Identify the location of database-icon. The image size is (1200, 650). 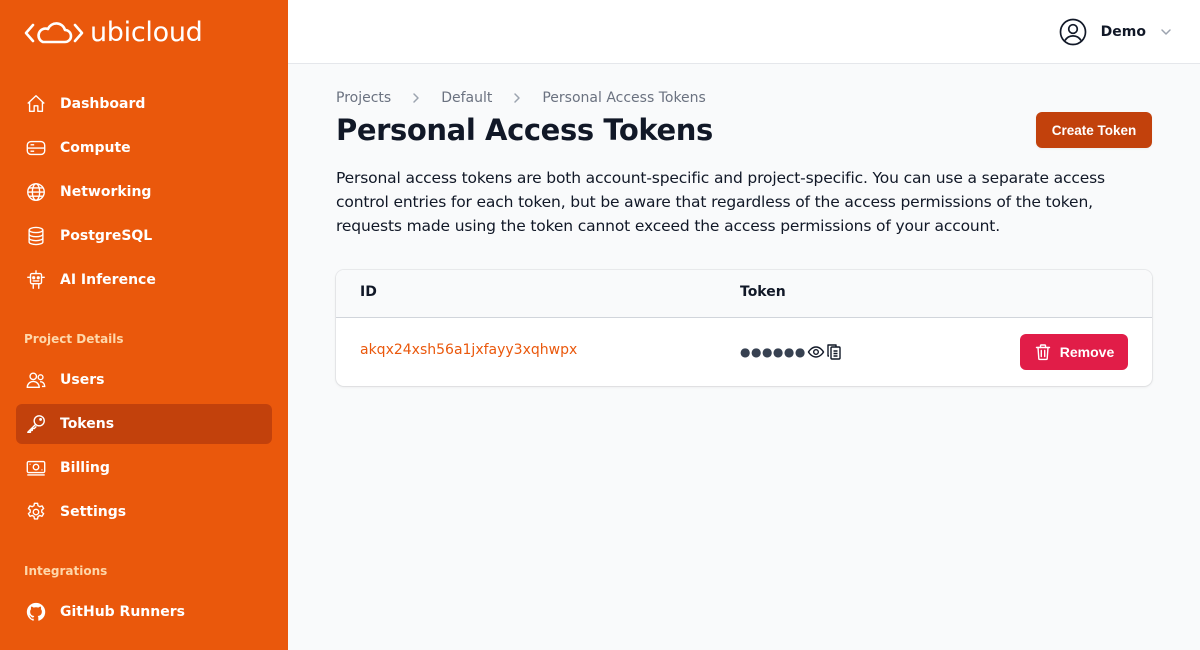
(36, 236).